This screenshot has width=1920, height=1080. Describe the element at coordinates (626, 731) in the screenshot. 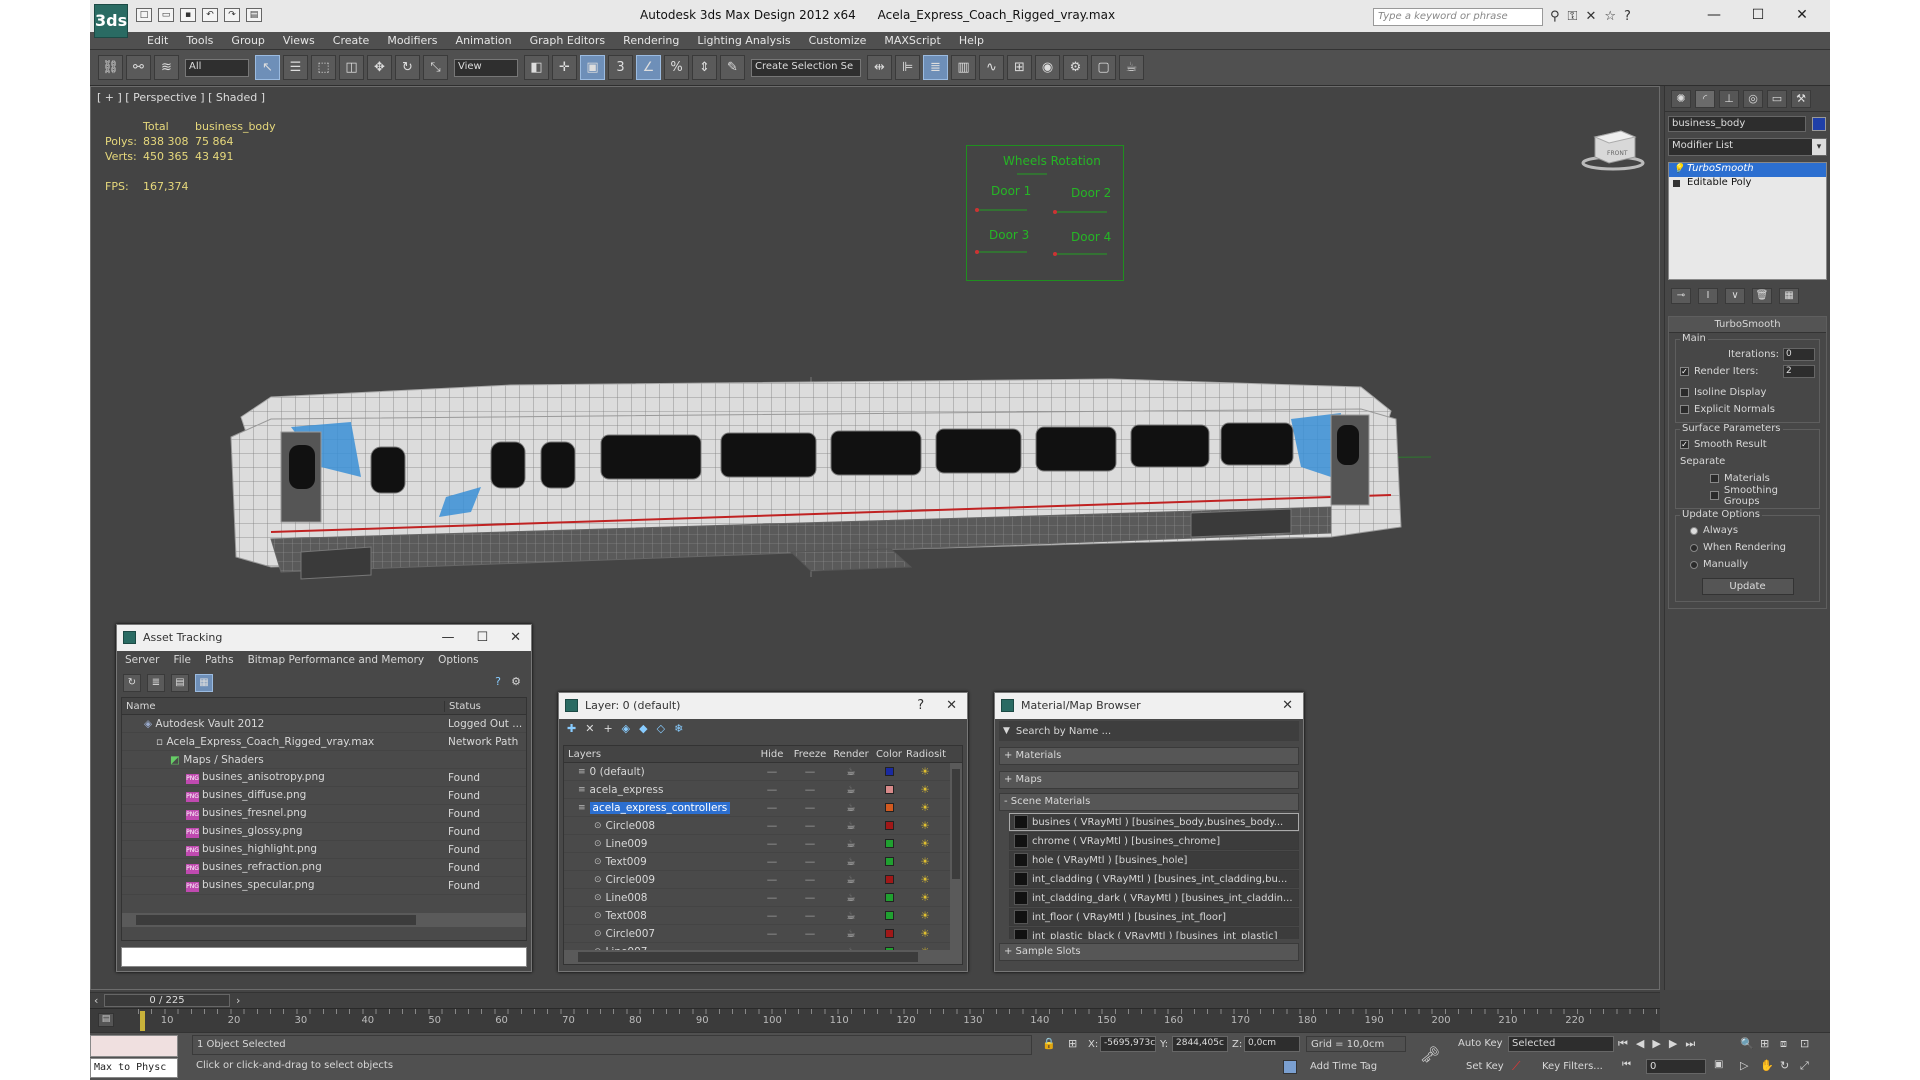

I see `select-objects-in-layer-icon: ◈` at that location.